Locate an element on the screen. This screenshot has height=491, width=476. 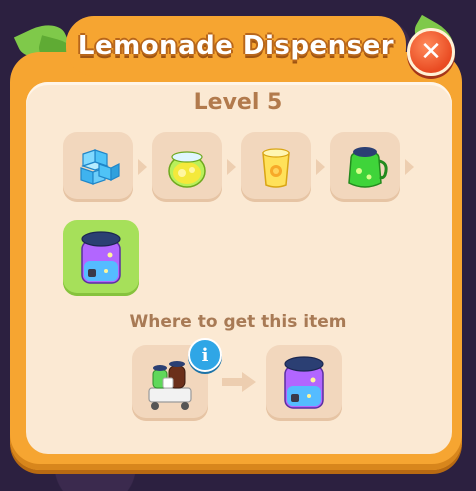
lemon-jar-icon is located at coordinates (187, 169).